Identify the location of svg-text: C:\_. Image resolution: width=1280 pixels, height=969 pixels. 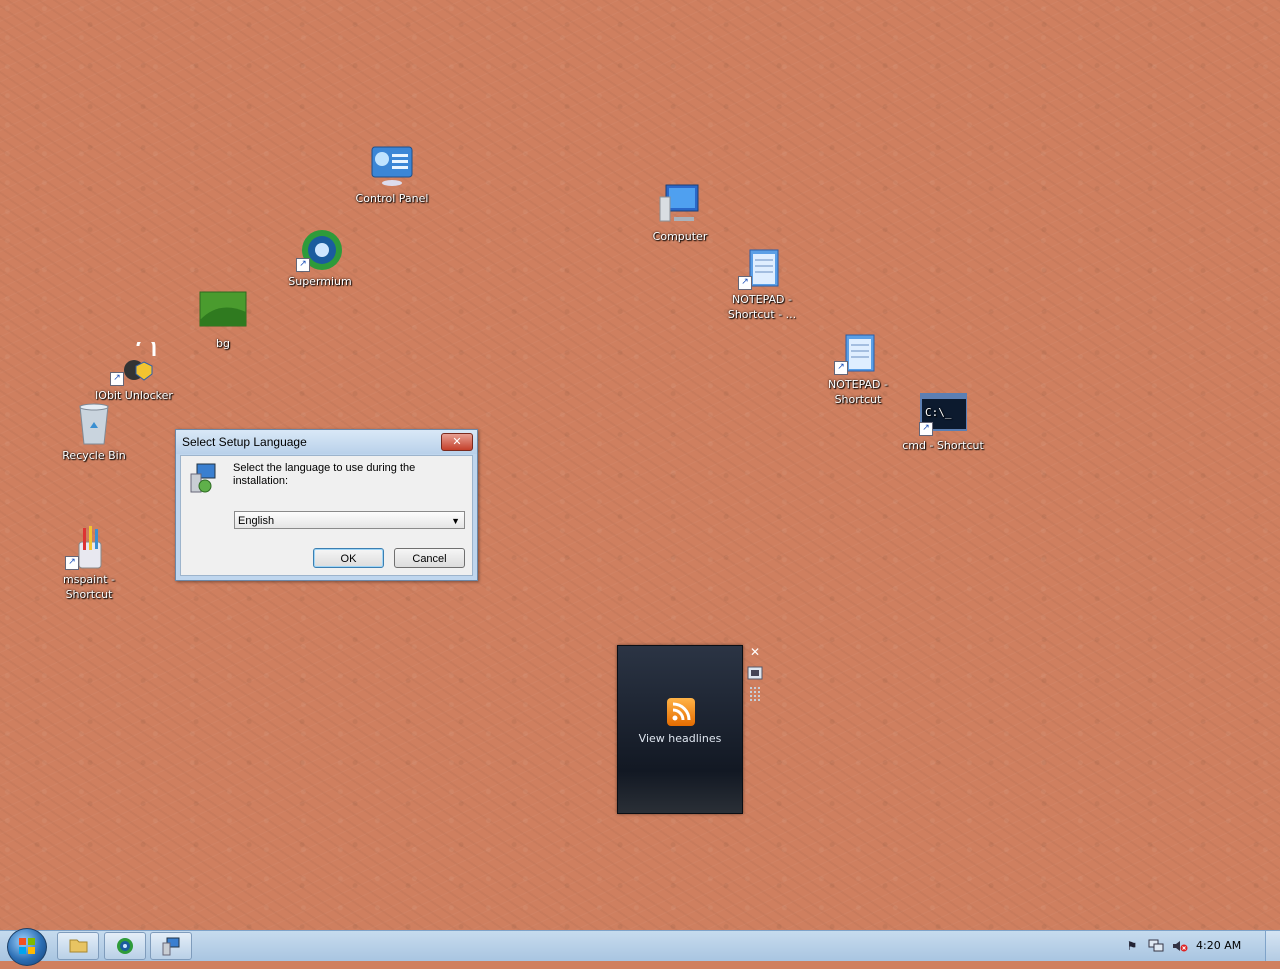
(938, 412).